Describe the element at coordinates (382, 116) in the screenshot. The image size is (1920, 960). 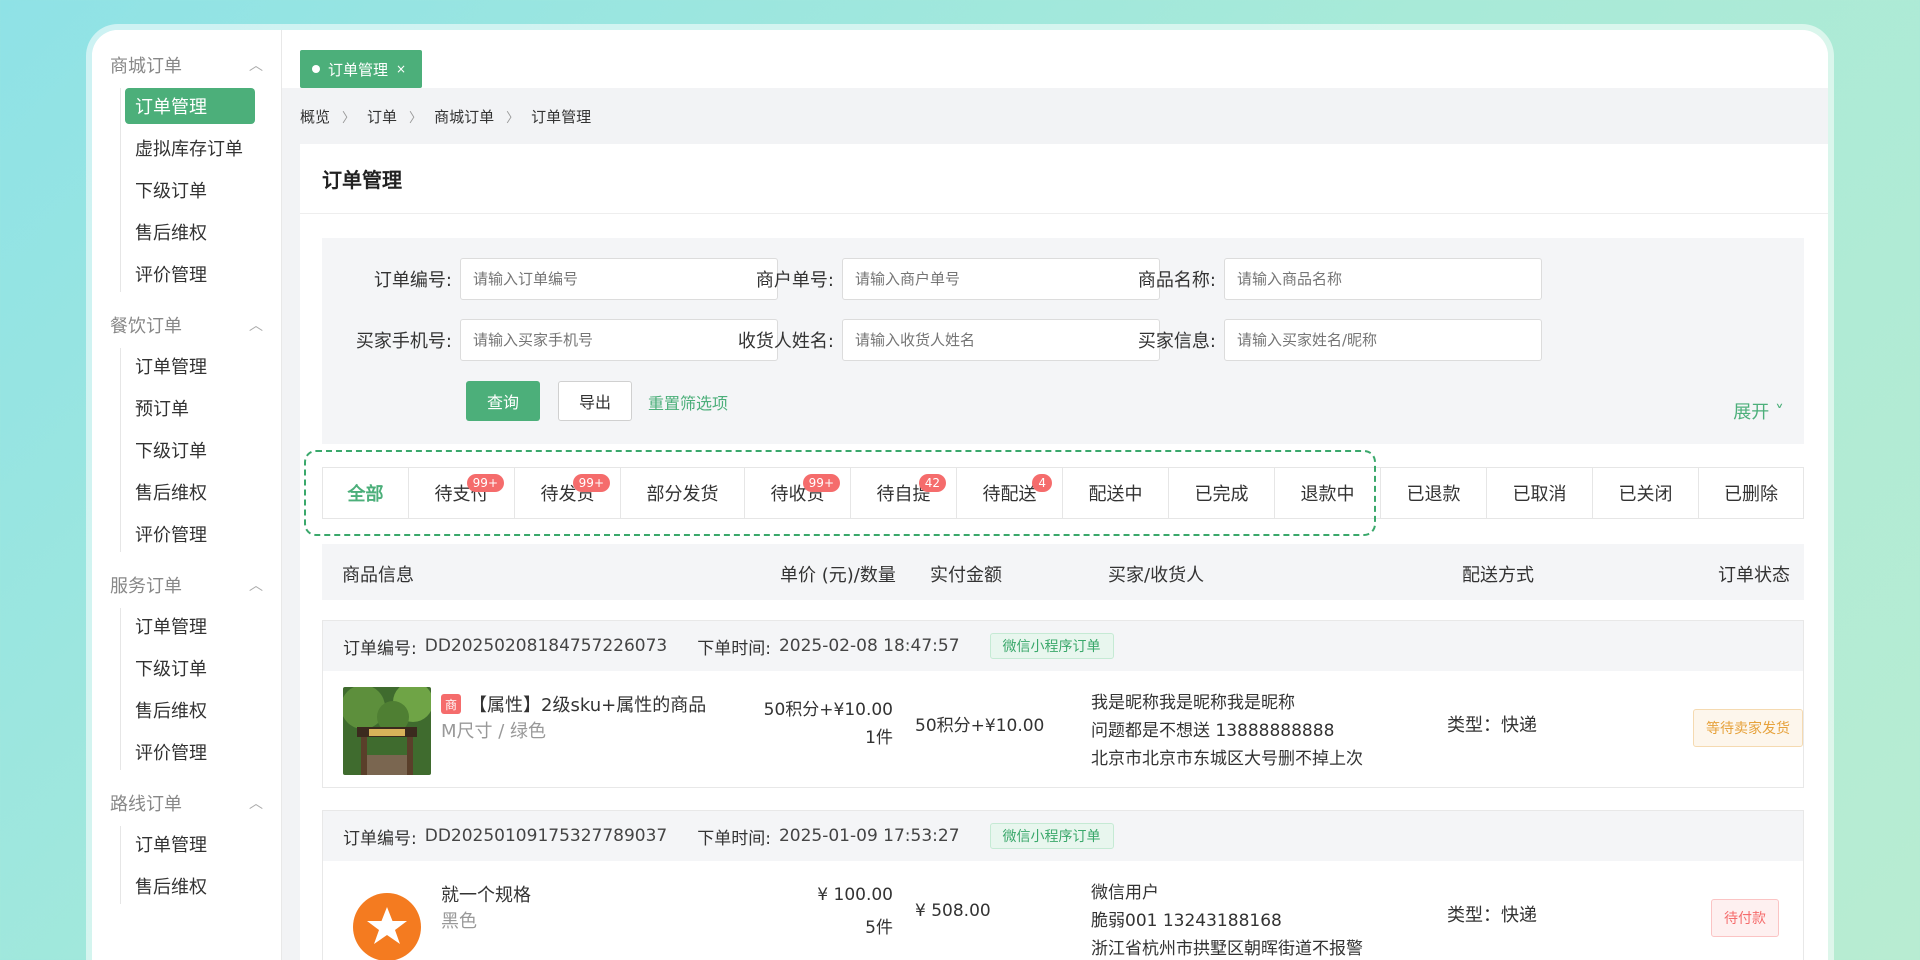
I see `breadcrumb-item: 订单` at that location.